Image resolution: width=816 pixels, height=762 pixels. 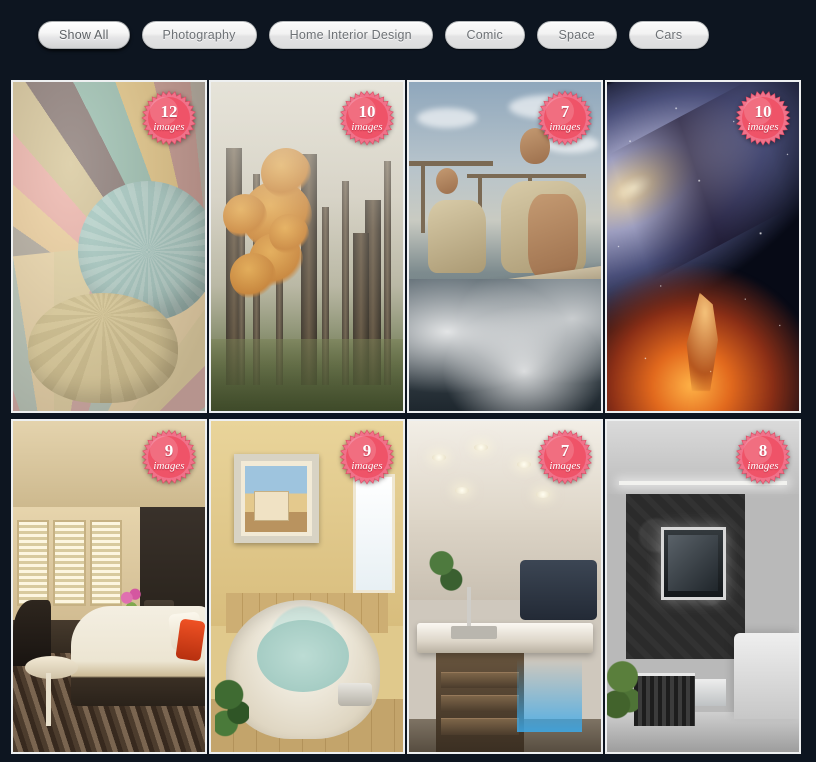 I want to click on filter-button-space: Space, so click(x=576, y=35).